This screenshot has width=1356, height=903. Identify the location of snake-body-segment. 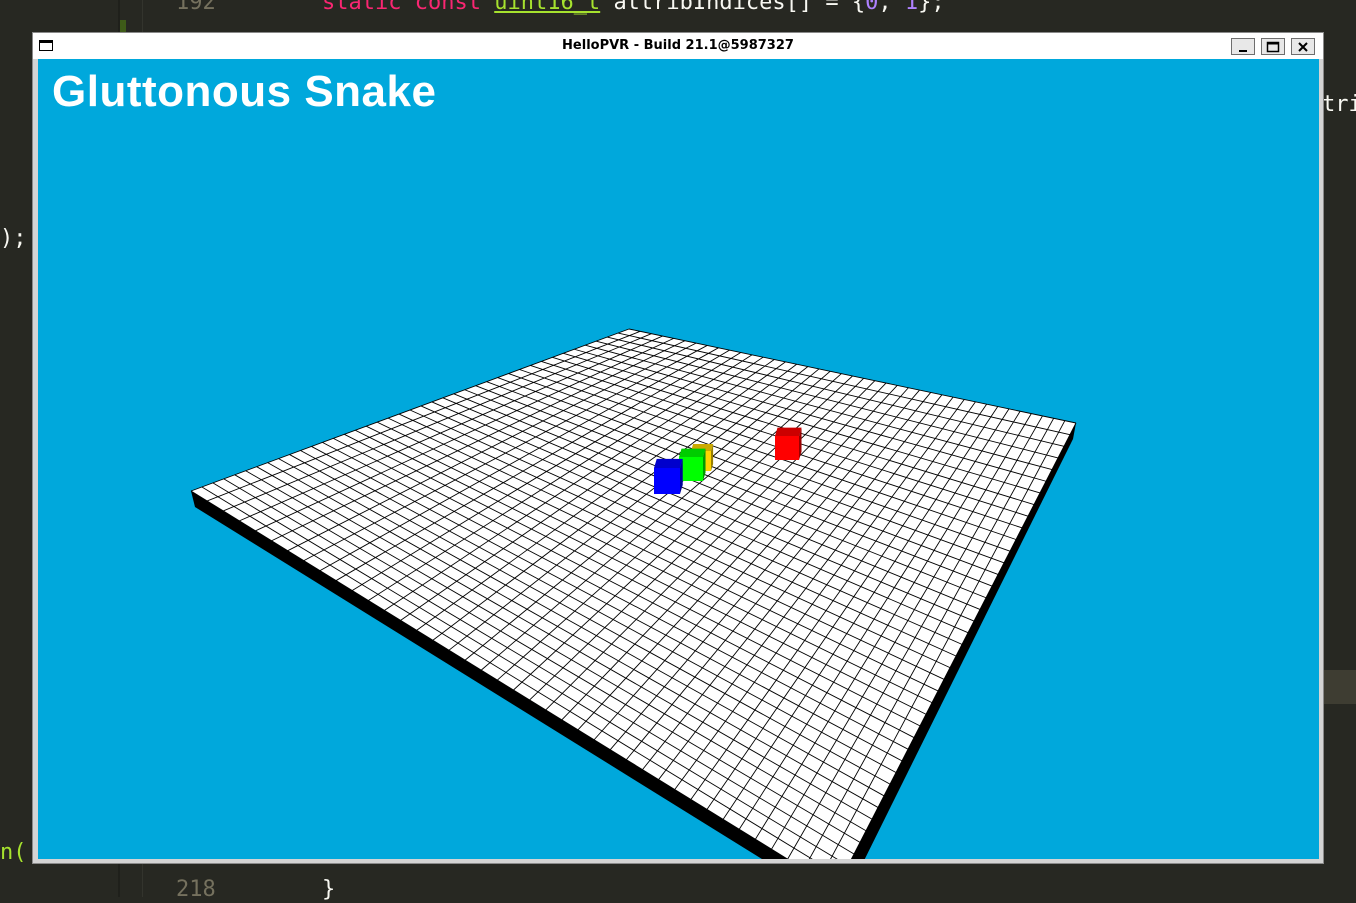
(692, 464).